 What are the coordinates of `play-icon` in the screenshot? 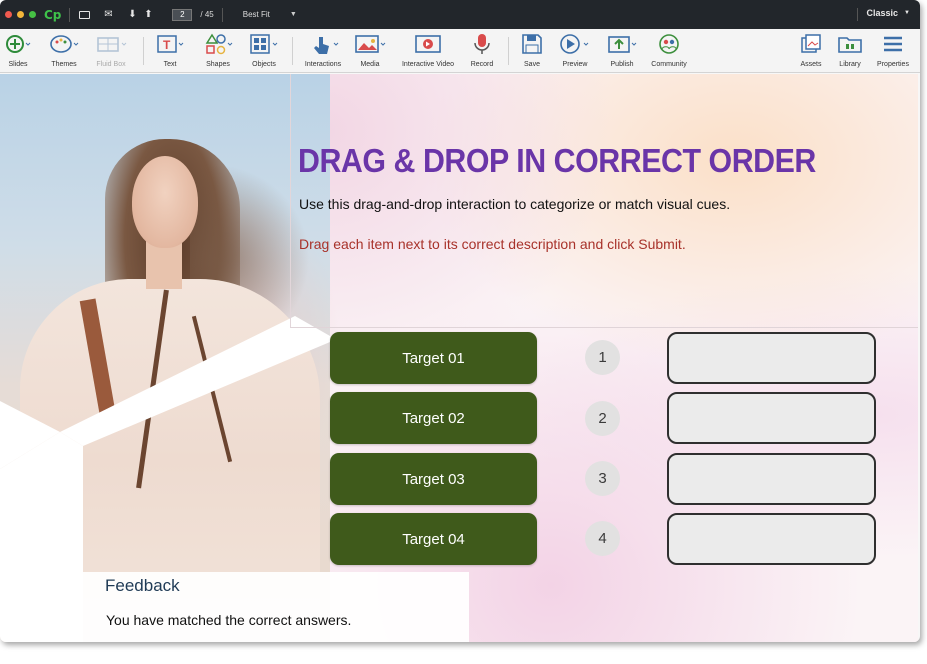 It's located at (574, 44).